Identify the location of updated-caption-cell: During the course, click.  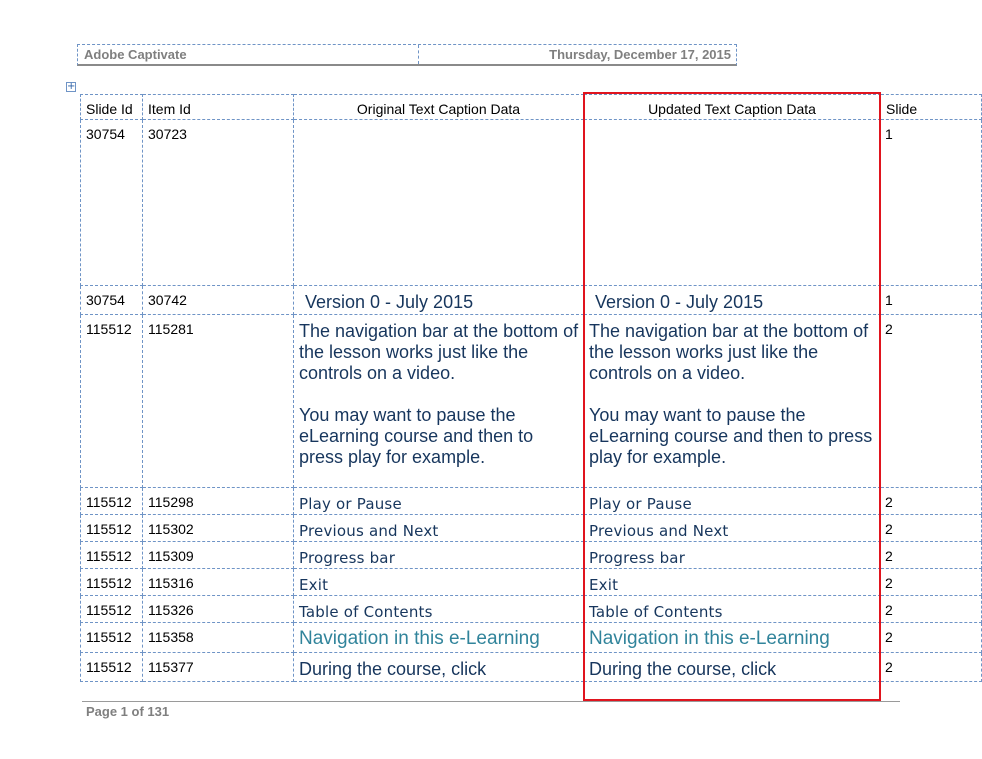
(732, 667).